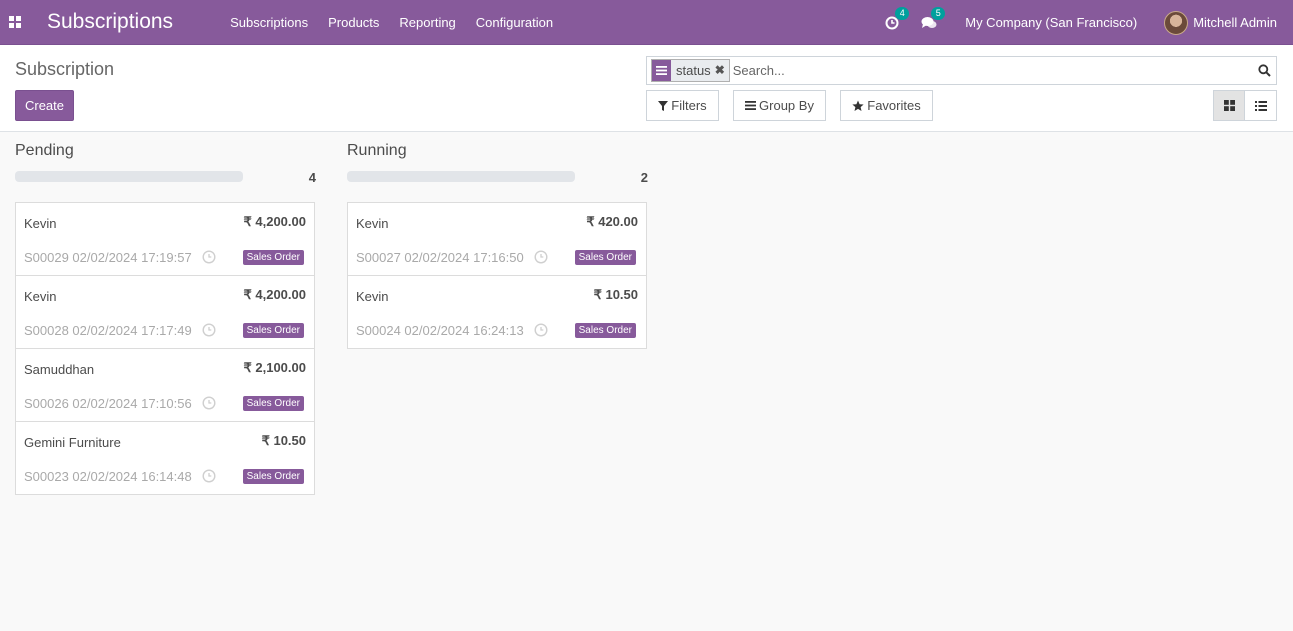  I want to click on menu-subscriptions: Subscriptions, so click(269, 22).